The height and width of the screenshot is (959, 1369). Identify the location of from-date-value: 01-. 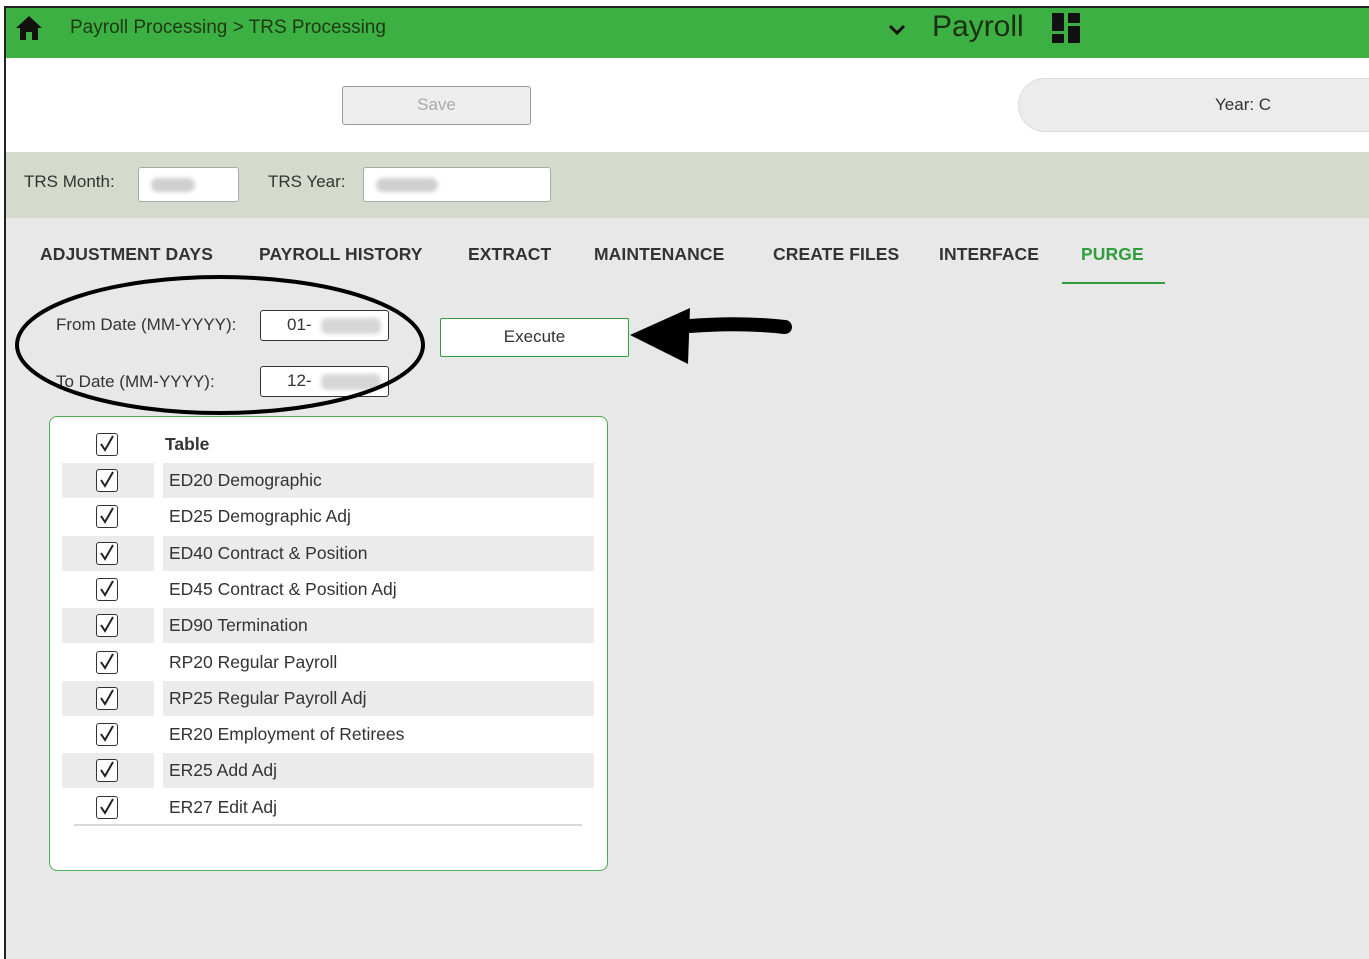
(299, 324).